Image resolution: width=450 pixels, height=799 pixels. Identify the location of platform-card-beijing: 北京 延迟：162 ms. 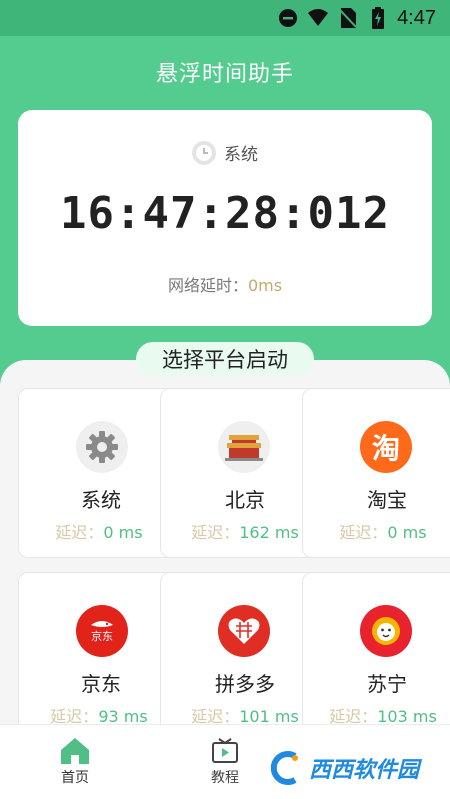
(242, 473).